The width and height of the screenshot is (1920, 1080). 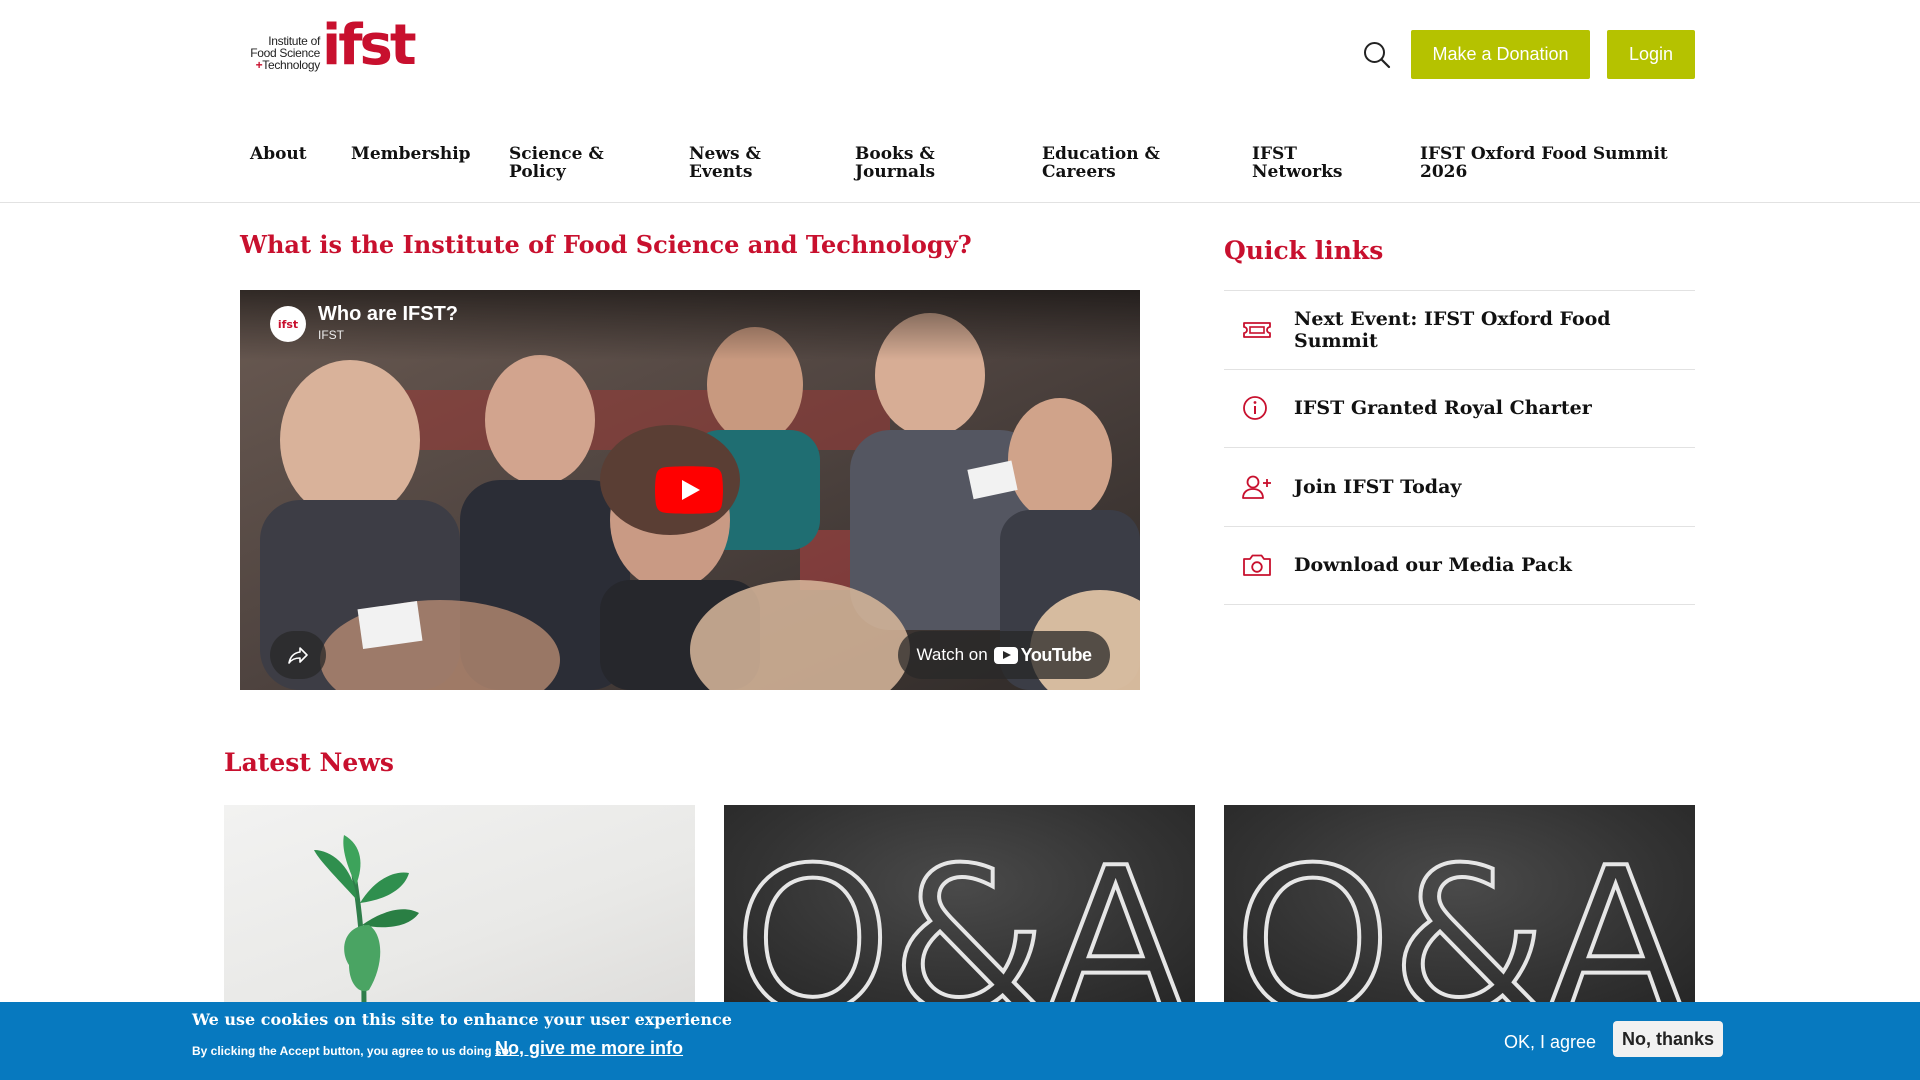 I want to click on login-button: Login, so click(x=1651, y=54).